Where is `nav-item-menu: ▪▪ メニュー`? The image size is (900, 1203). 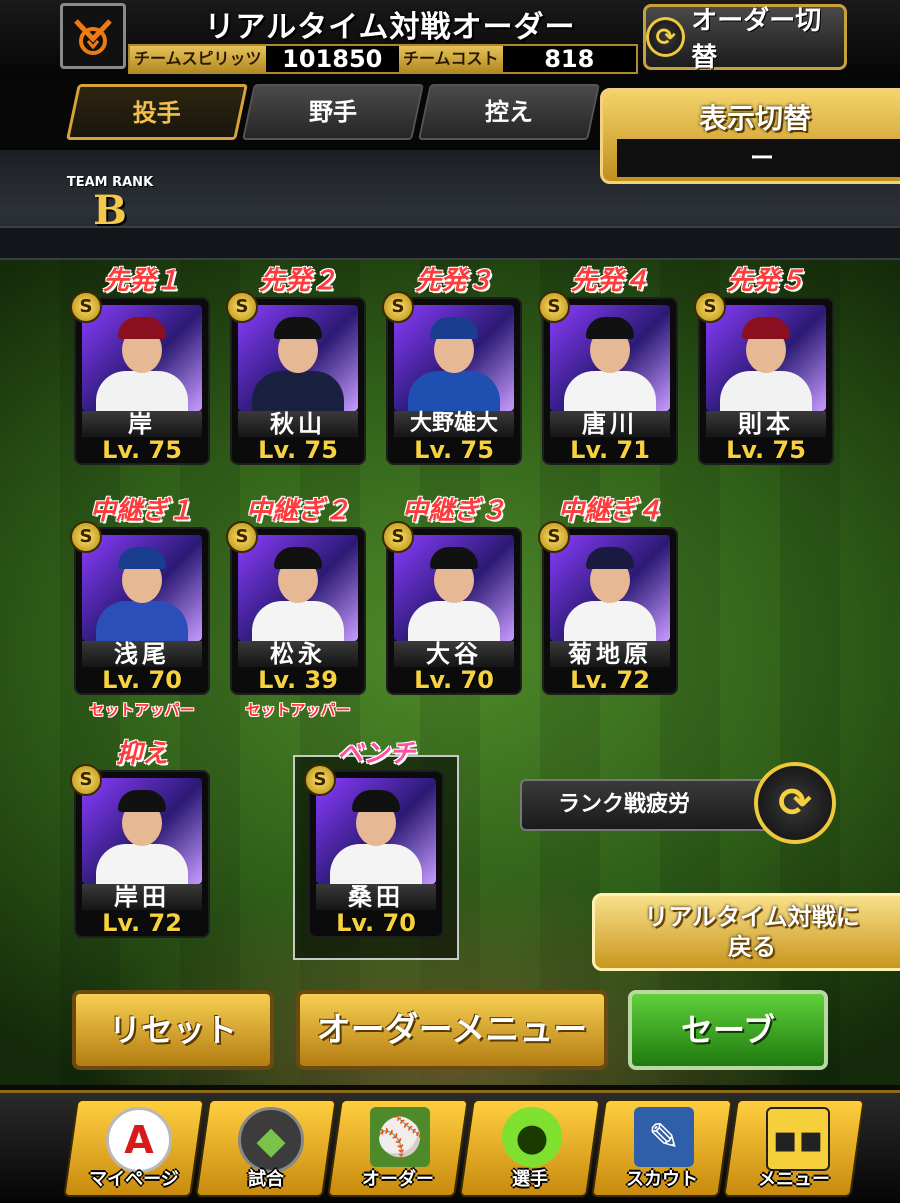 nav-item-menu: ▪▪ メニュー is located at coordinates (794, 1148).